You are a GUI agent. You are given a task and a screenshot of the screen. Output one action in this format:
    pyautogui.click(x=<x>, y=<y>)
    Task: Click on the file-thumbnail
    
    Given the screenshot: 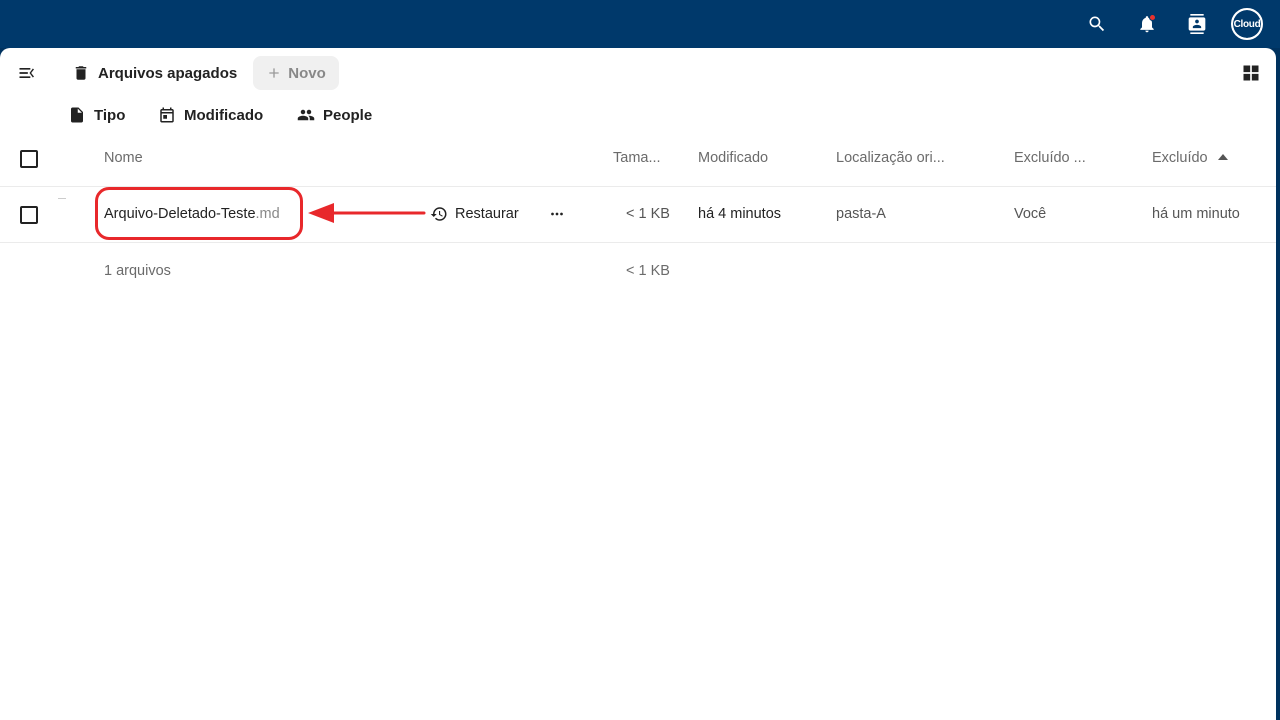 What is the action you would take?
    pyautogui.click(x=62, y=198)
    